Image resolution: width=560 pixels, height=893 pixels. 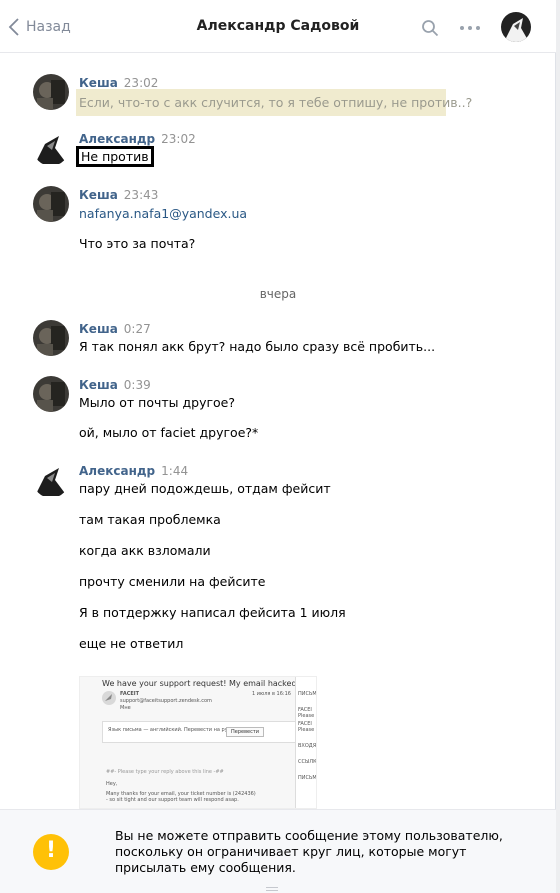 What do you see at coordinates (278, 26) in the screenshot?
I see `chat-header: Назад Александр Садовой` at bounding box center [278, 26].